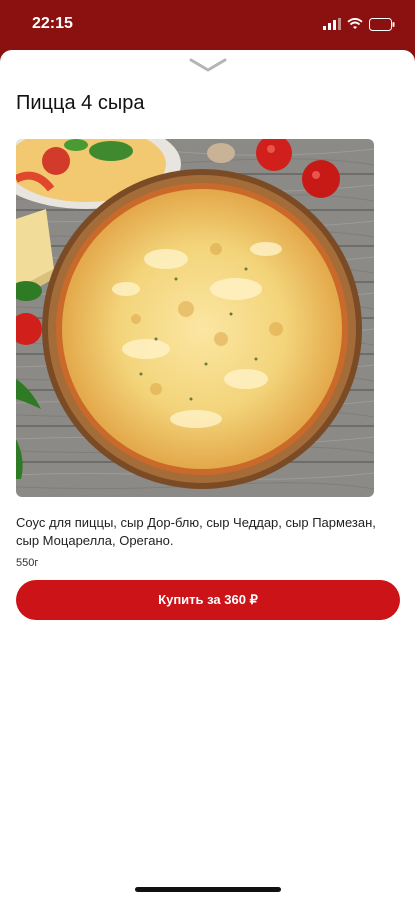  Describe the element at coordinates (355, 23) in the screenshot. I see `wifi-icon` at that location.